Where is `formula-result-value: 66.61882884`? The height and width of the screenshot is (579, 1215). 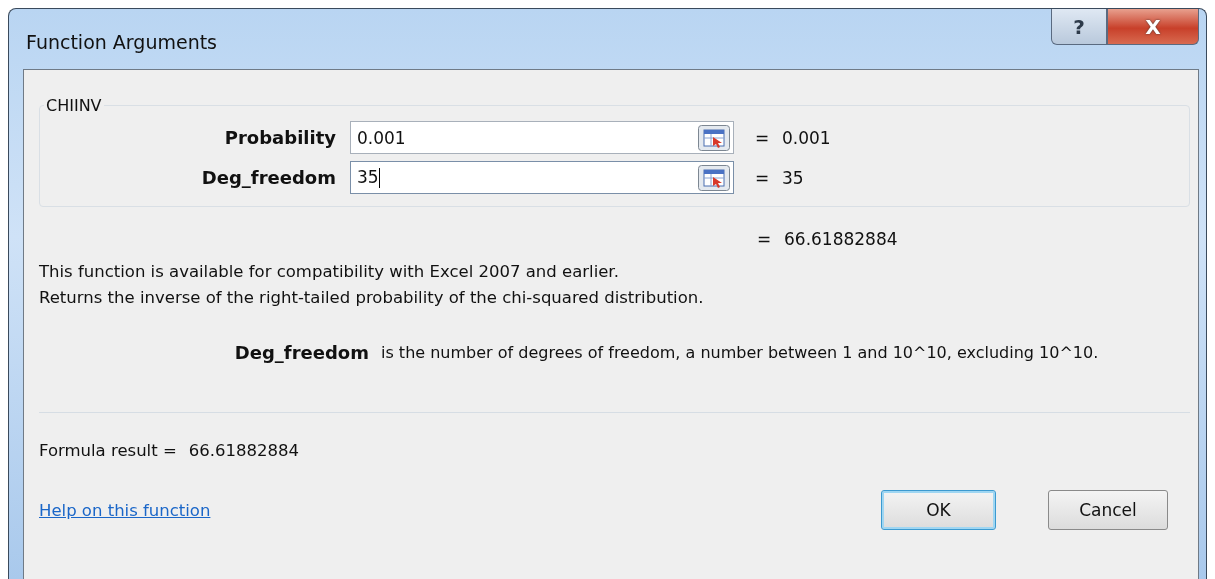 formula-result-value: 66.61882884 is located at coordinates (243, 450).